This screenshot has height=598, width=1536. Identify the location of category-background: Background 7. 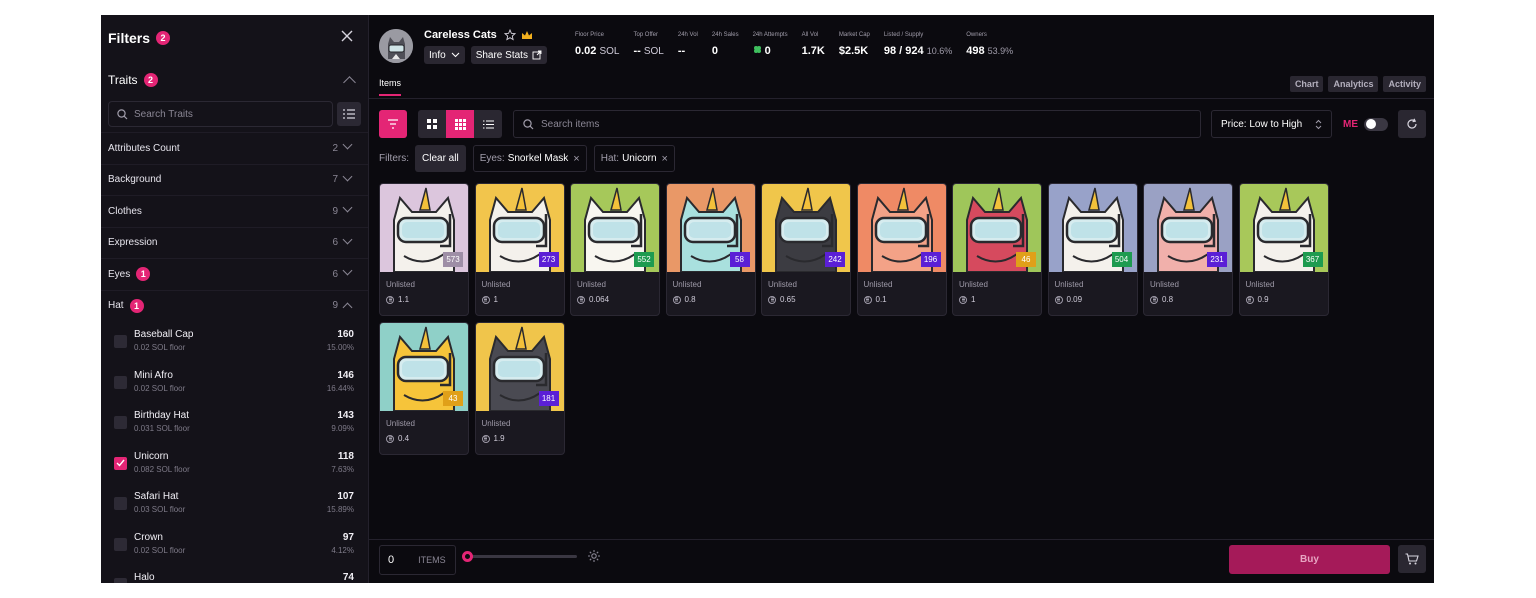
(234, 179).